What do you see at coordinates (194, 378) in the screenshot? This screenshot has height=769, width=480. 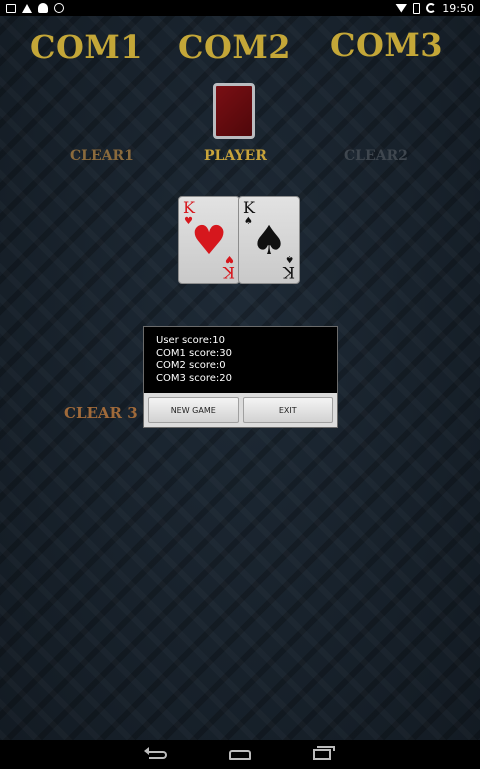 I see `com3-score: COM3 score:20` at bounding box center [194, 378].